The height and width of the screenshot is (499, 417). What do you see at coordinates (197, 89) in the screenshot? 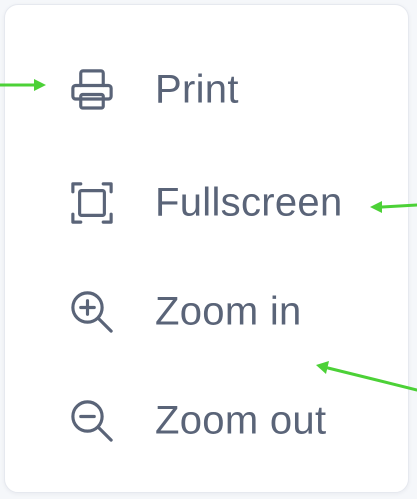
I see `menu-item-label: Print` at bounding box center [197, 89].